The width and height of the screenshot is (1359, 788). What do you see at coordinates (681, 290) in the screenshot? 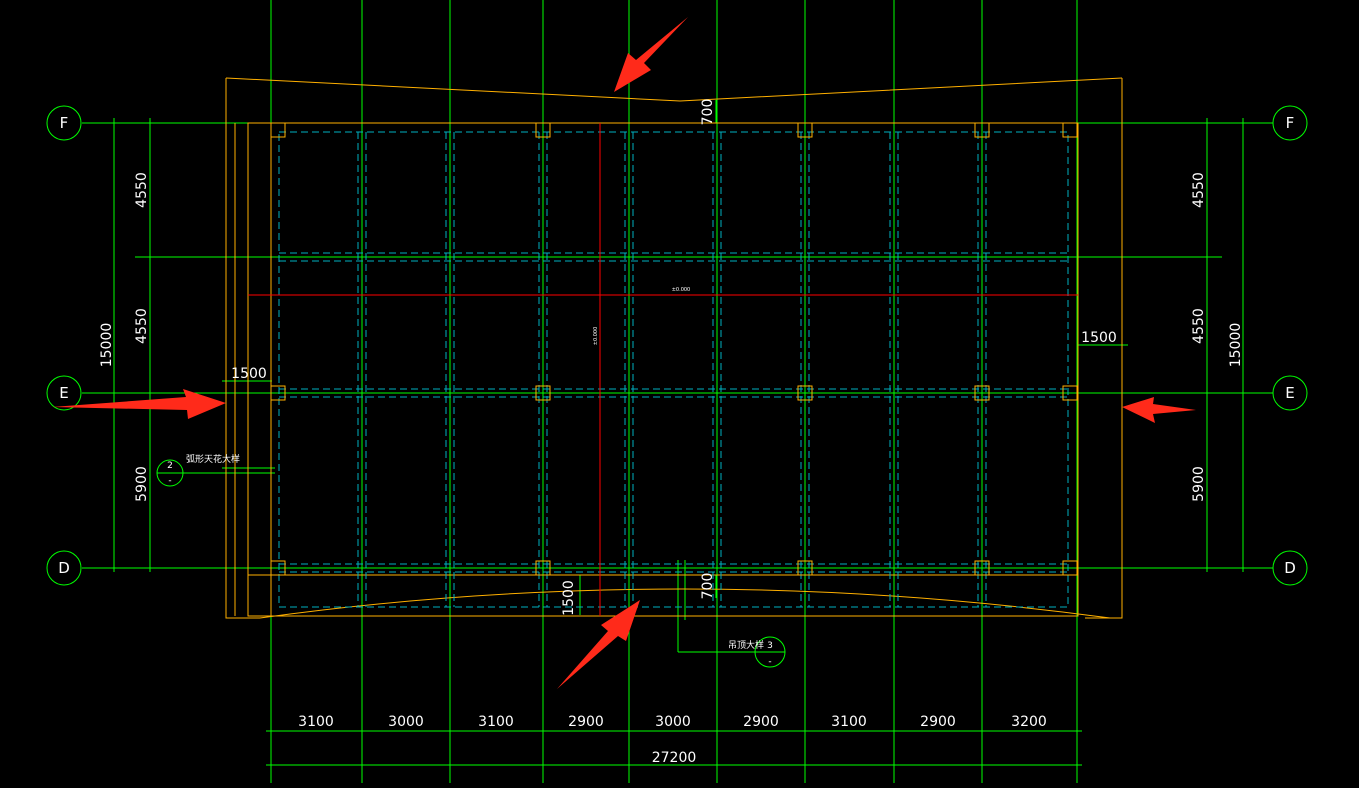
I see `center-label-horizontal: ±0.000` at bounding box center [681, 290].